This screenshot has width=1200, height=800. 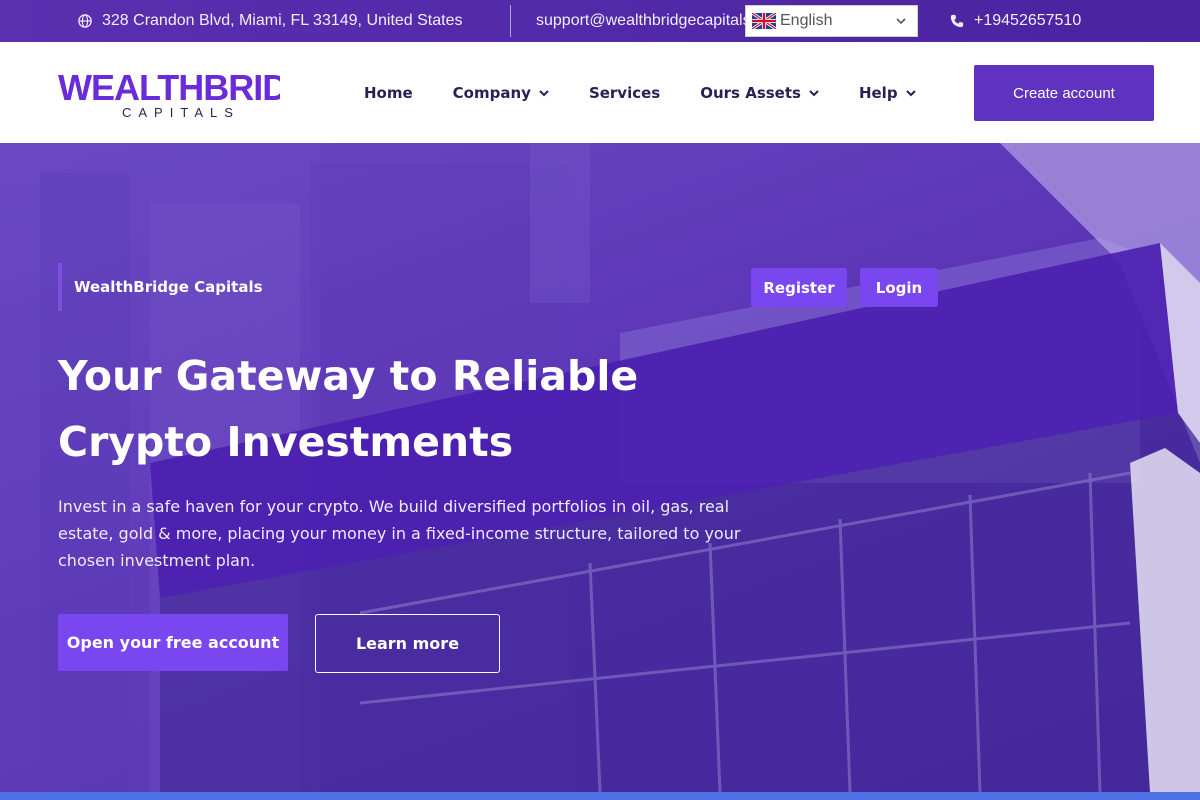 I want to click on nav-item-services: Services, so click(x=624, y=93).